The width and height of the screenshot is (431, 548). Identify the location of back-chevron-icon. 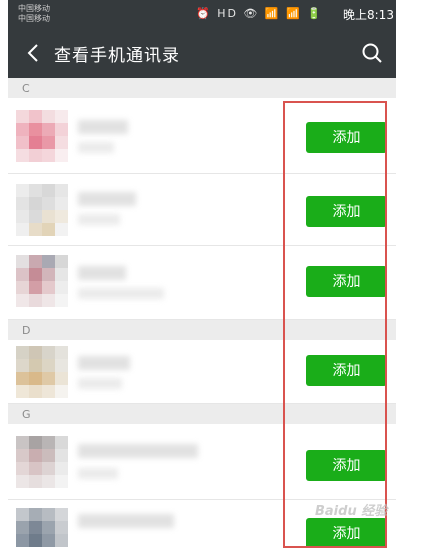
(34, 53).